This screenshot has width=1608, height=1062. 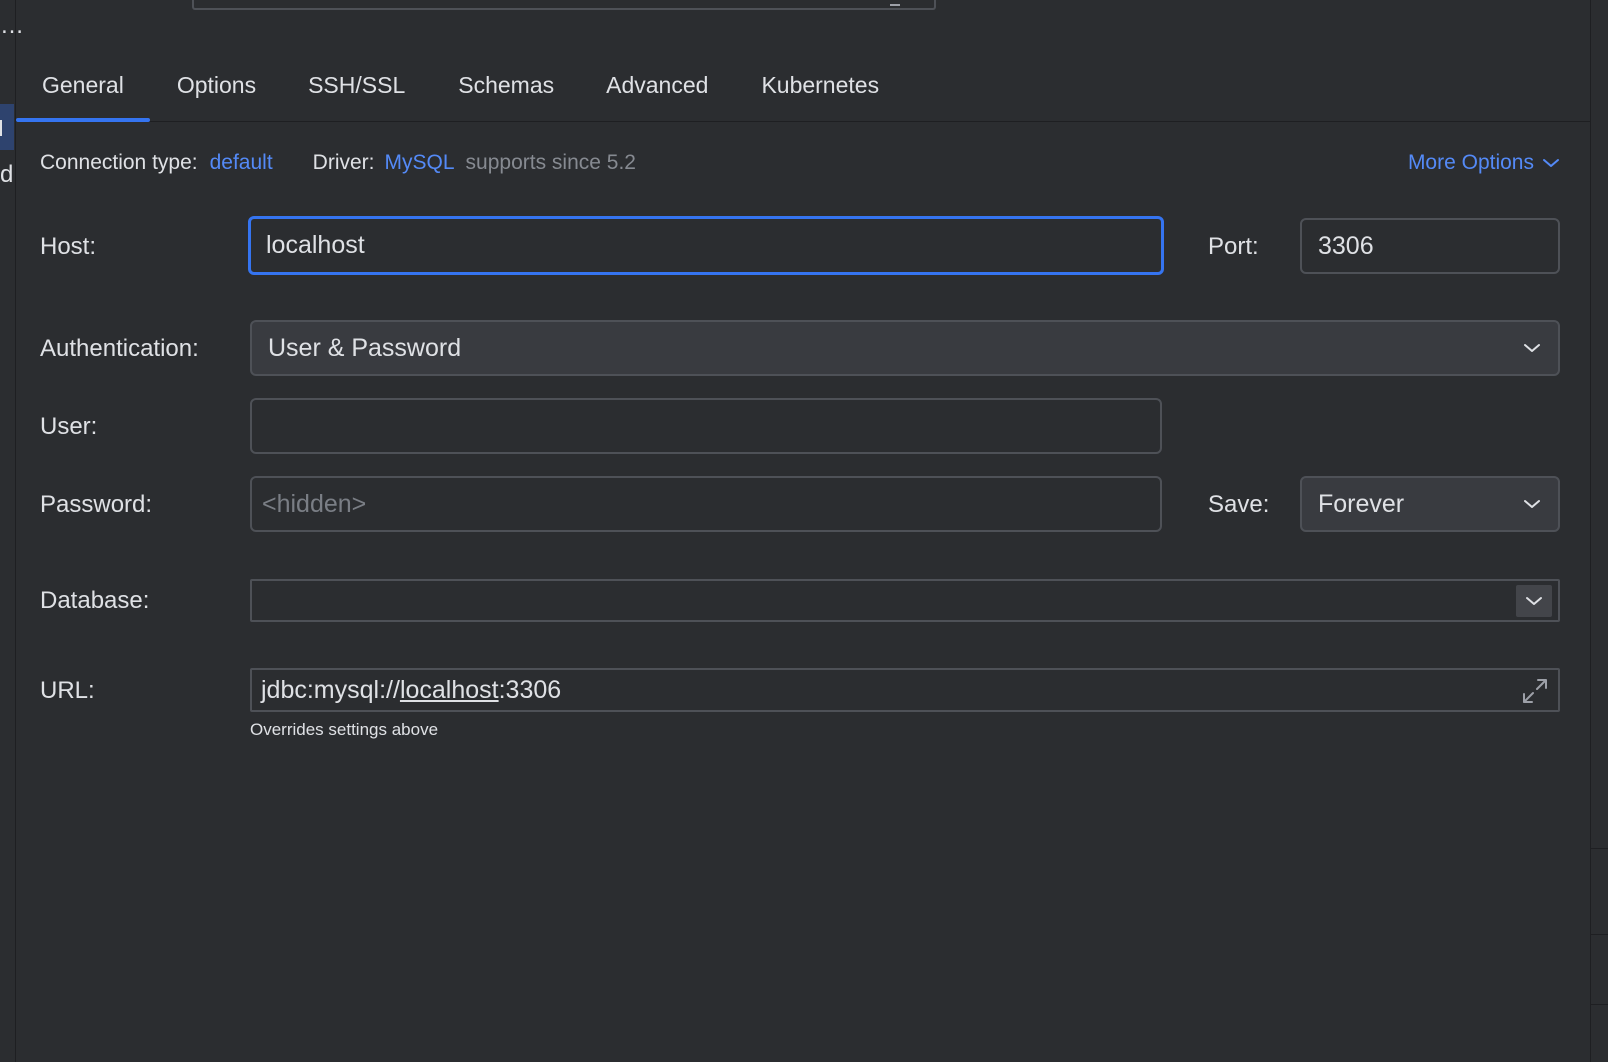 I want to click on tab-schemas: Schemas, so click(x=506, y=86).